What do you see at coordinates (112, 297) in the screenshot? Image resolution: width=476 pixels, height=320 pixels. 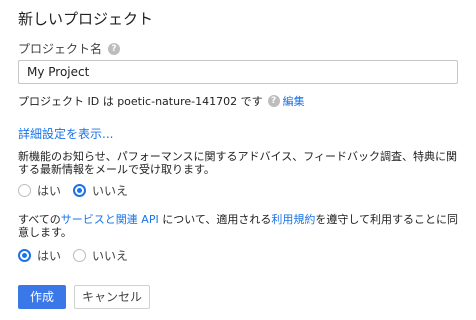 I see `cancel-button: キャンセル` at bounding box center [112, 297].